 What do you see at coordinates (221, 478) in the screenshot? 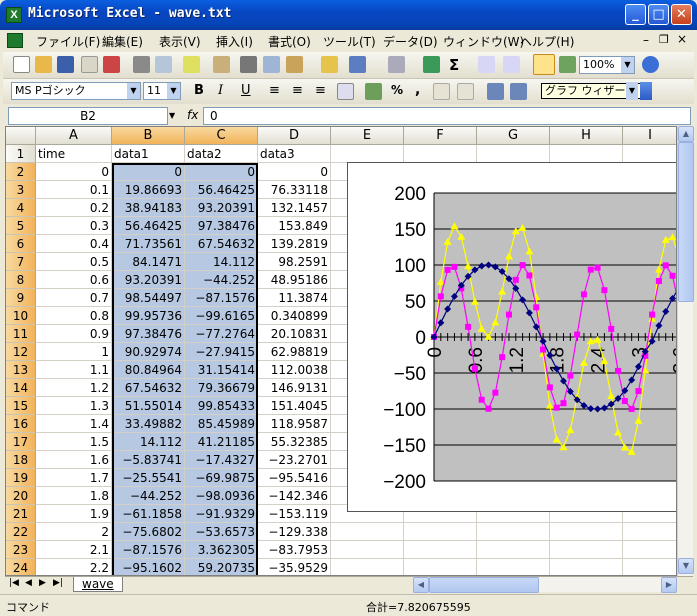
I see `table-cell: −69.9875` at bounding box center [221, 478].